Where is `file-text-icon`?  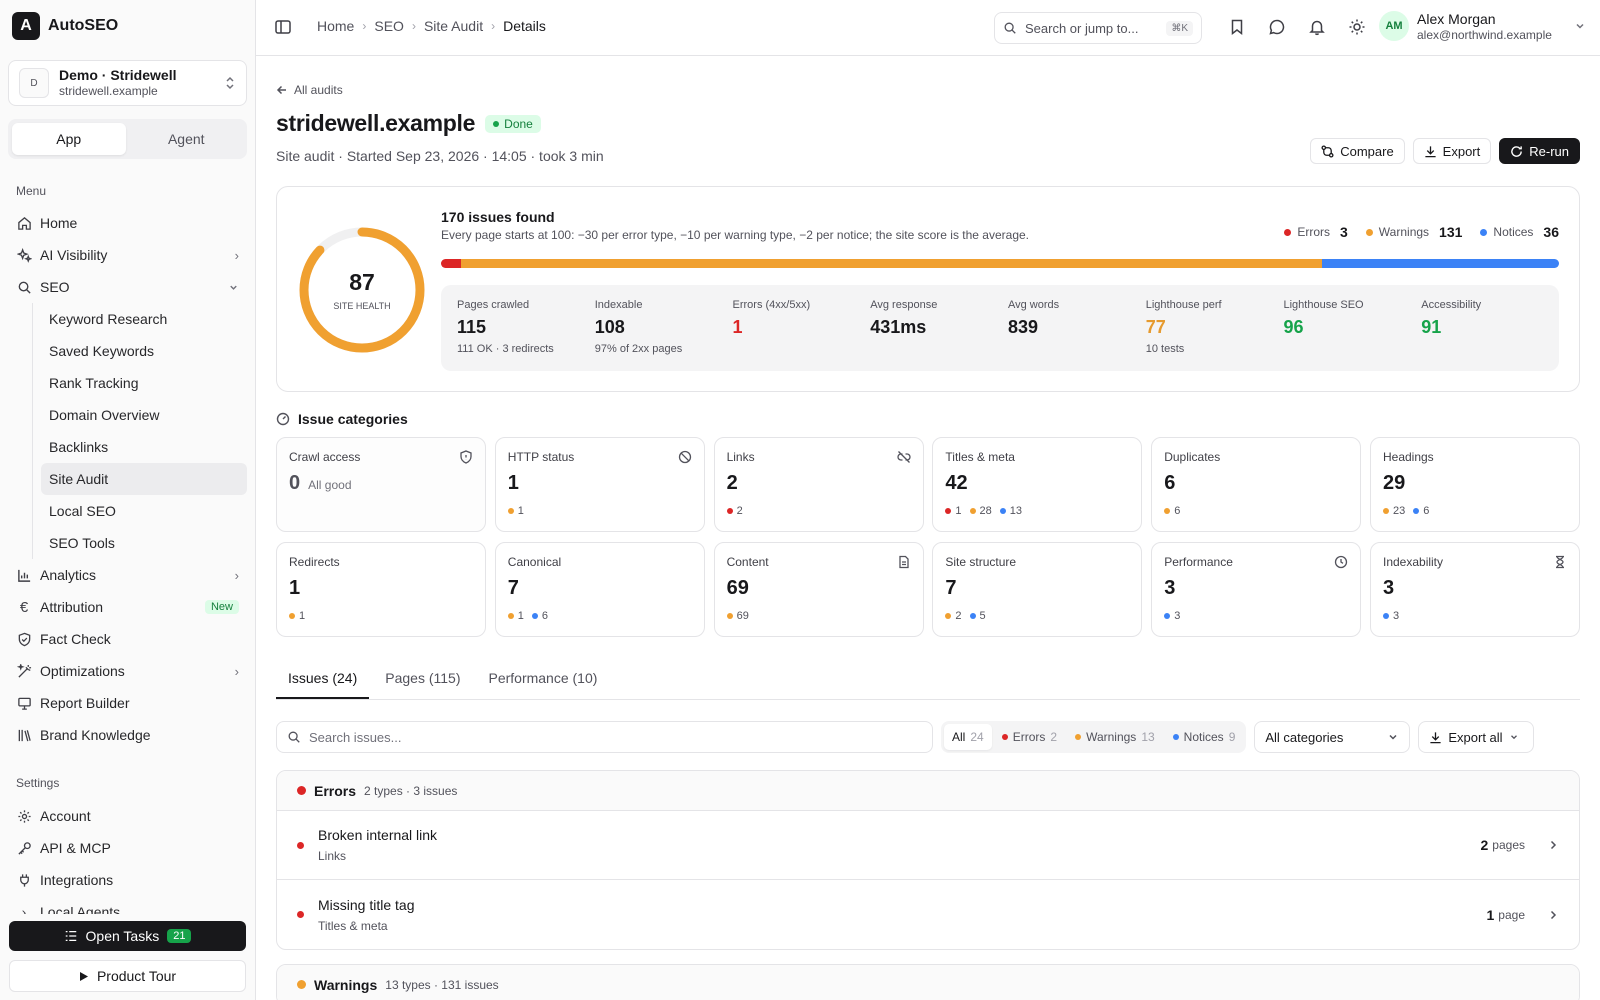
file-text-icon is located at coordinates (904, 562).